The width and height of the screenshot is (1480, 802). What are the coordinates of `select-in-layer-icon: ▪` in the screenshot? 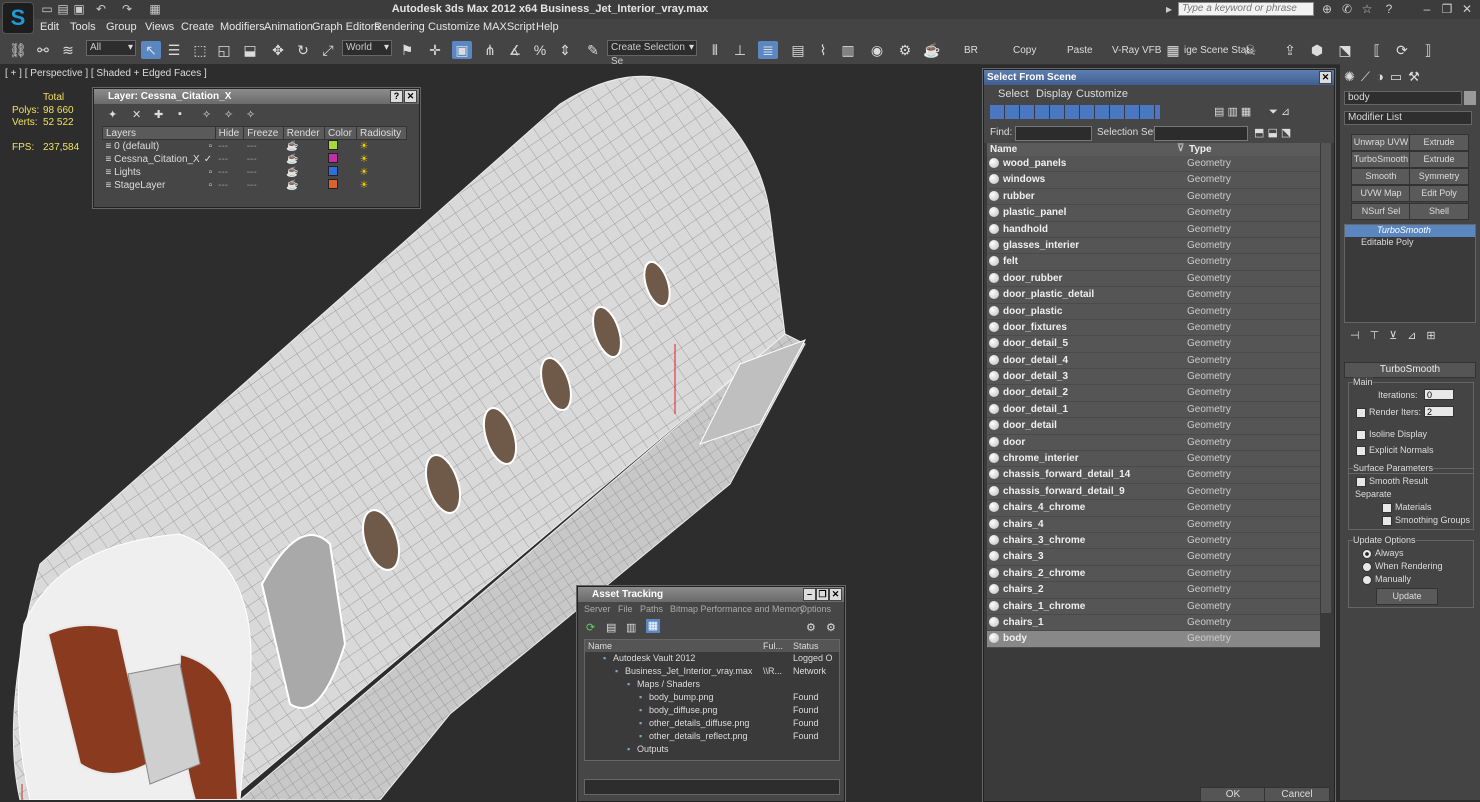 It's located at (180, 114).